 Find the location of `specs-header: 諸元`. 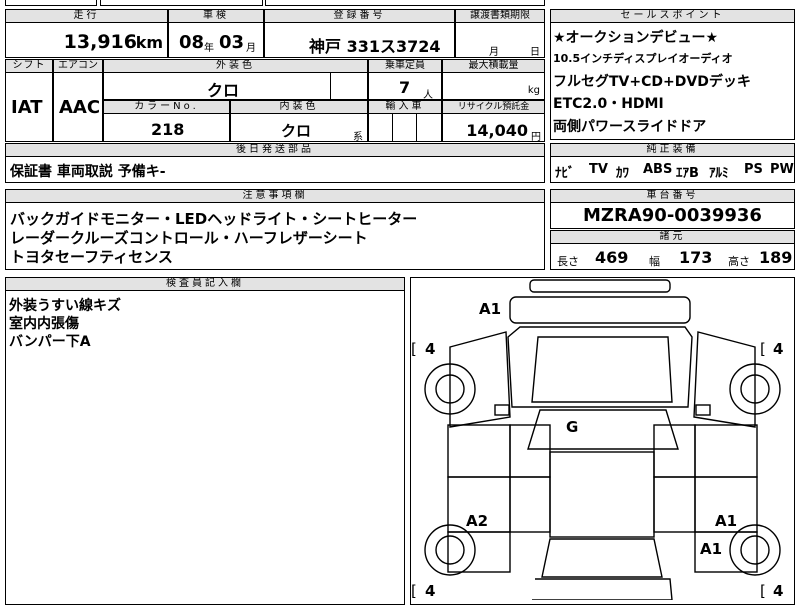

specs-header: 諸元 is located at coordinates (672, 237).